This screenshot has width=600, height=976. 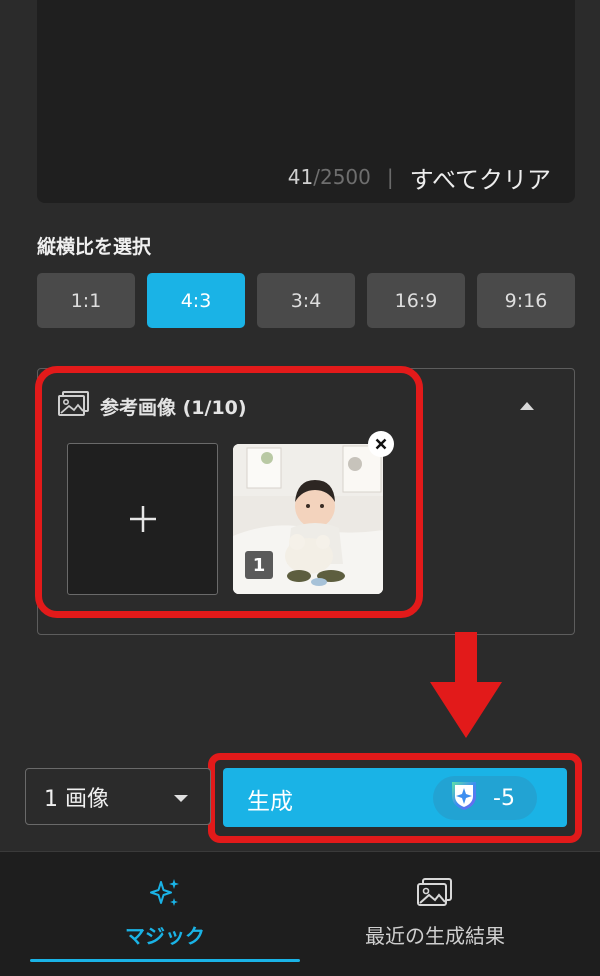 I want to click on tab-magic: マジック, so click(x=165, y=914).